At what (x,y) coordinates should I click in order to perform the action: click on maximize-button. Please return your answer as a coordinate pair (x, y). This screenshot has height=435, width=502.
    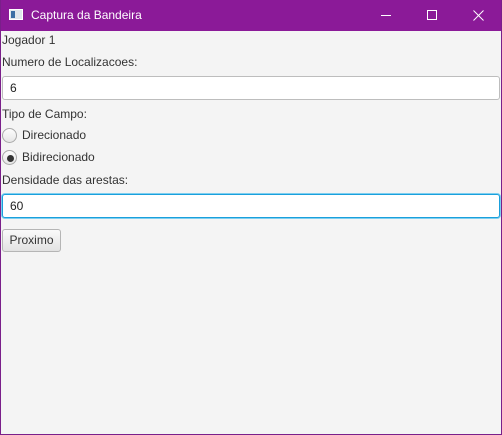
    Looking at the image, I should click on (432, 15).